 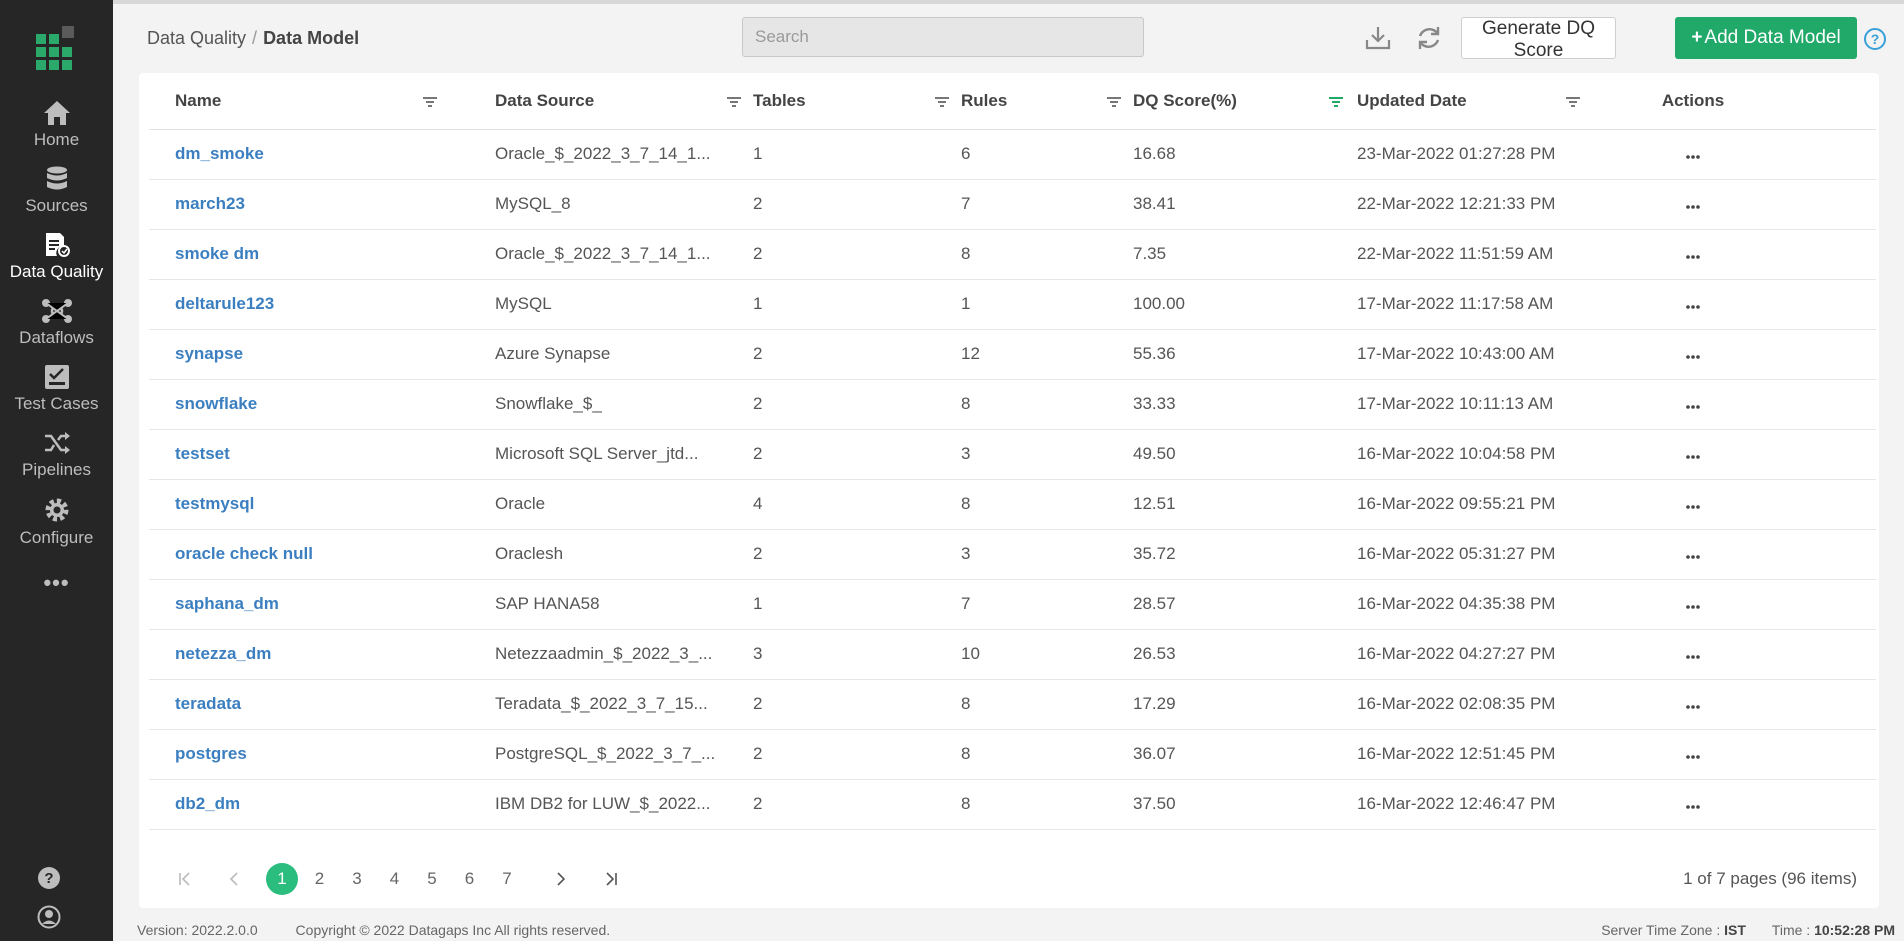 What do you see at coordinates (322, 754) in the screenshot?
I see `row-name-link: postgres` at bounding box center [322, 754].